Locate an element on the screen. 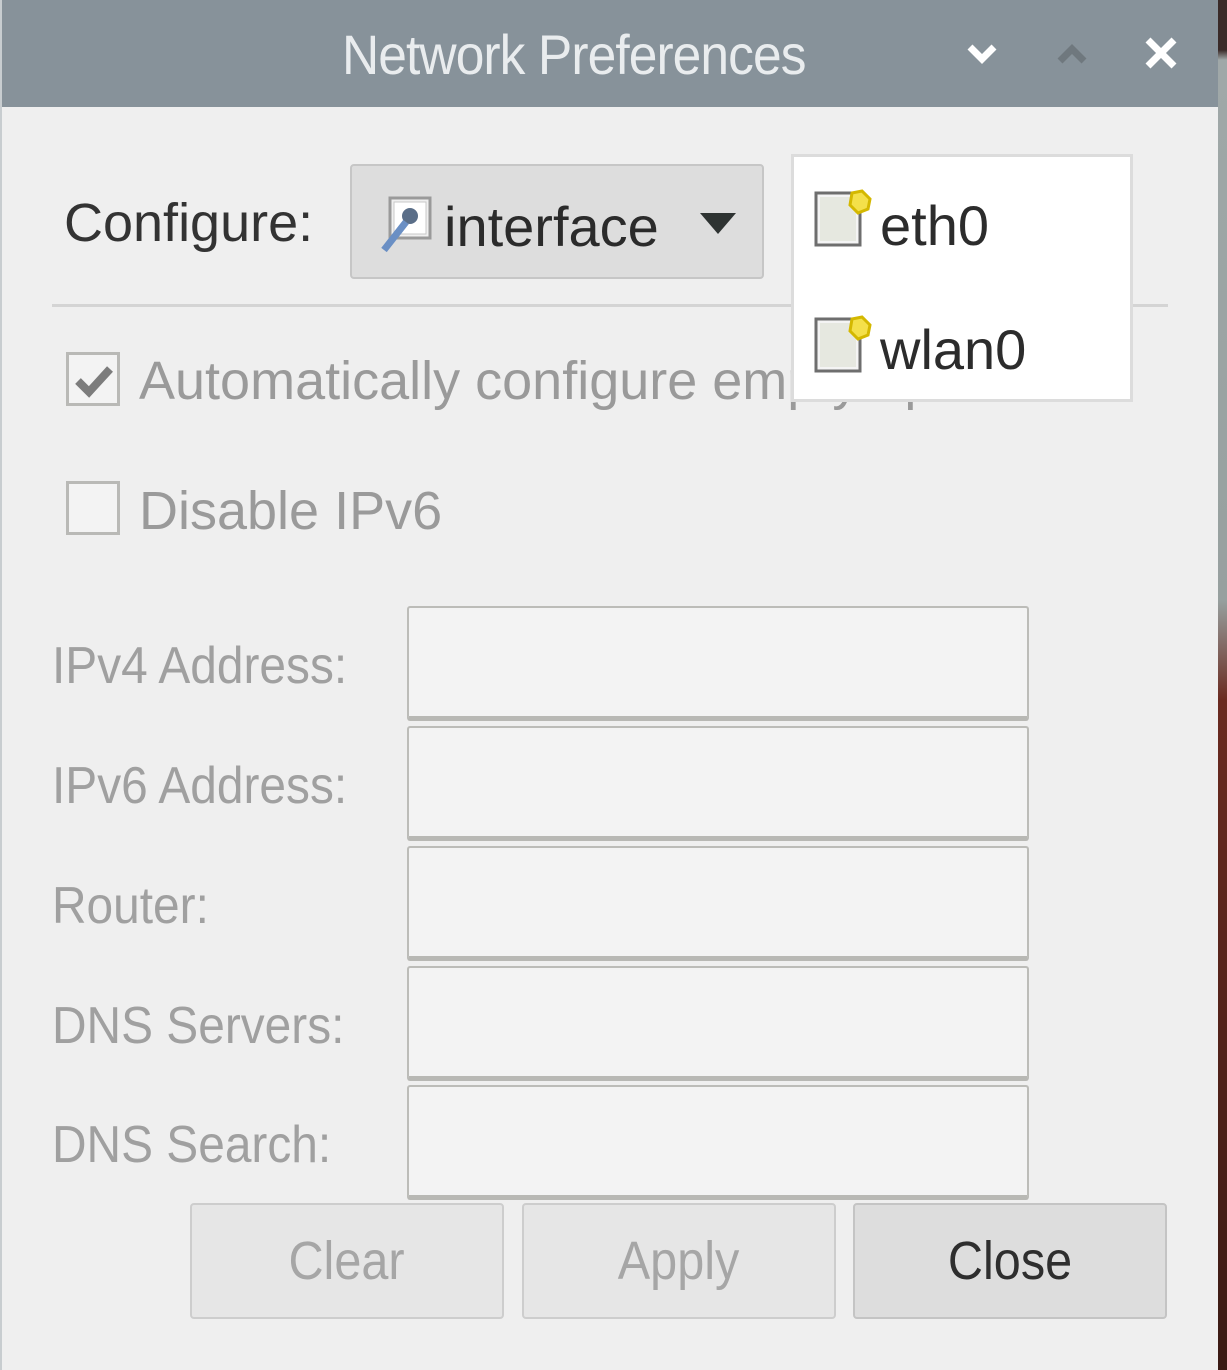  minimize-button is located at coordinates (982, 53).